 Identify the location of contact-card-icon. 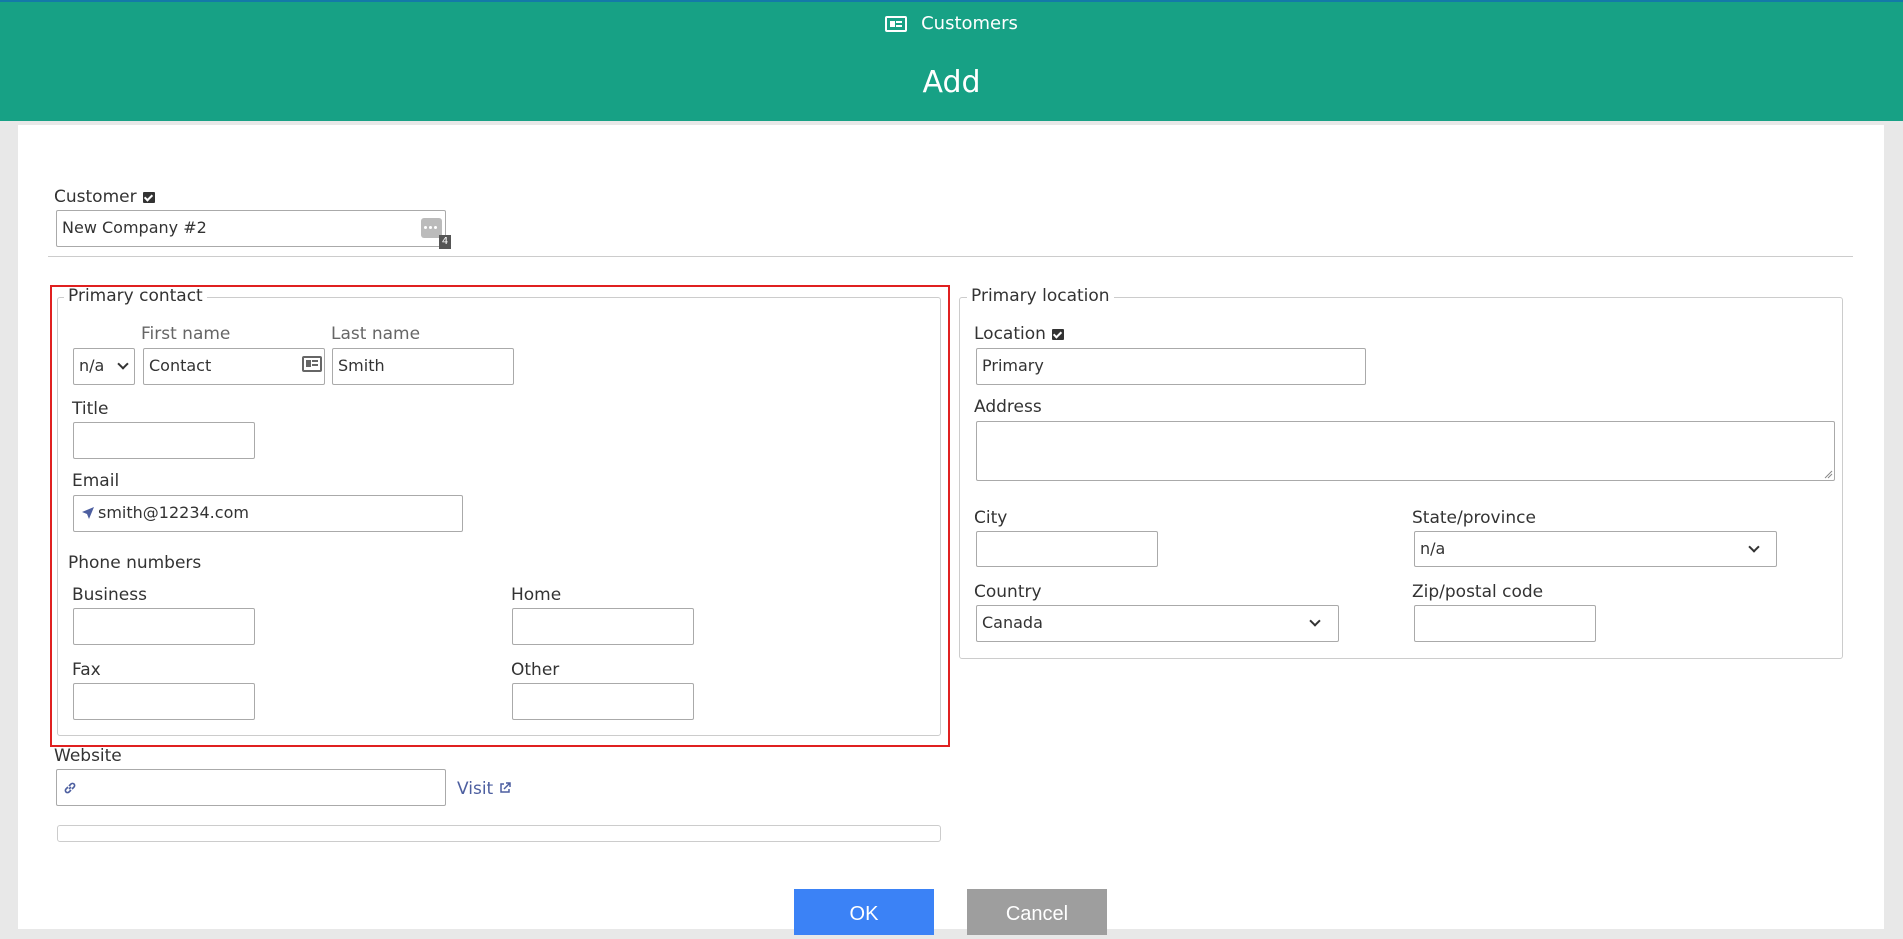
(896, 23).